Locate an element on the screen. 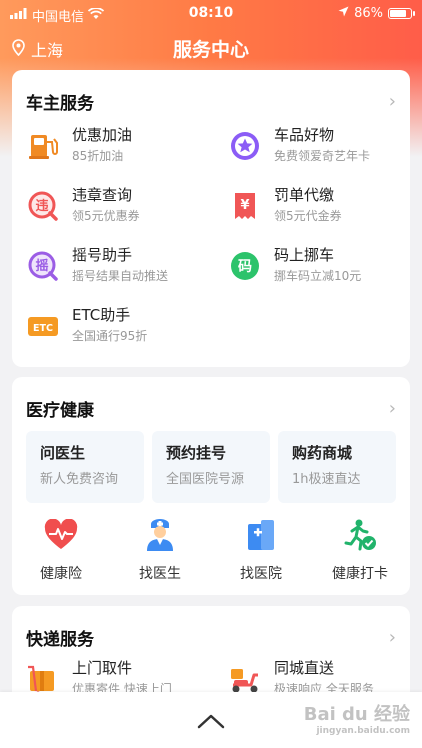 Image resolution: width=422 pixels, height=748 pixels. service-subtitle: 领5元代金券 is located at coordinates (308, 216).